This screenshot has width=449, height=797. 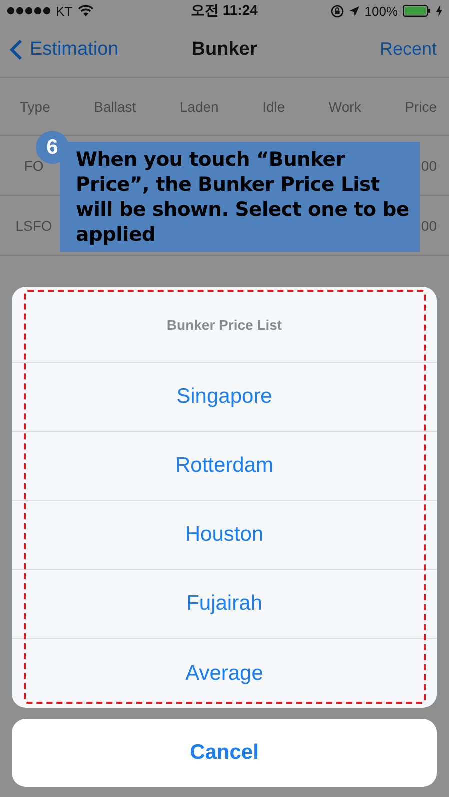 What do you see at coordinates (354, 11) in the screenshot?
I see `location-arrow-icon` at bounding box center [354, 11].